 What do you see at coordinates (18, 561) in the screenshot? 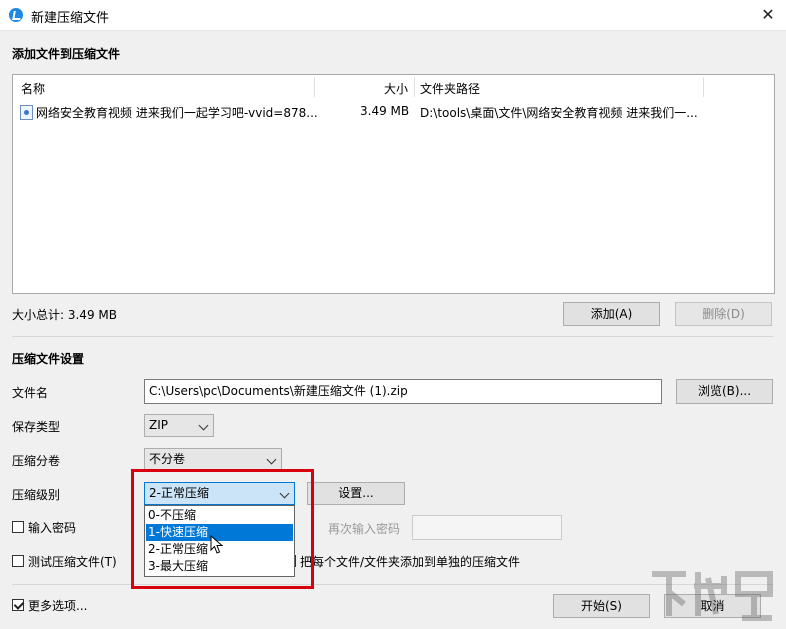
I see `test-checkbox` at bounding box center [18, 561].